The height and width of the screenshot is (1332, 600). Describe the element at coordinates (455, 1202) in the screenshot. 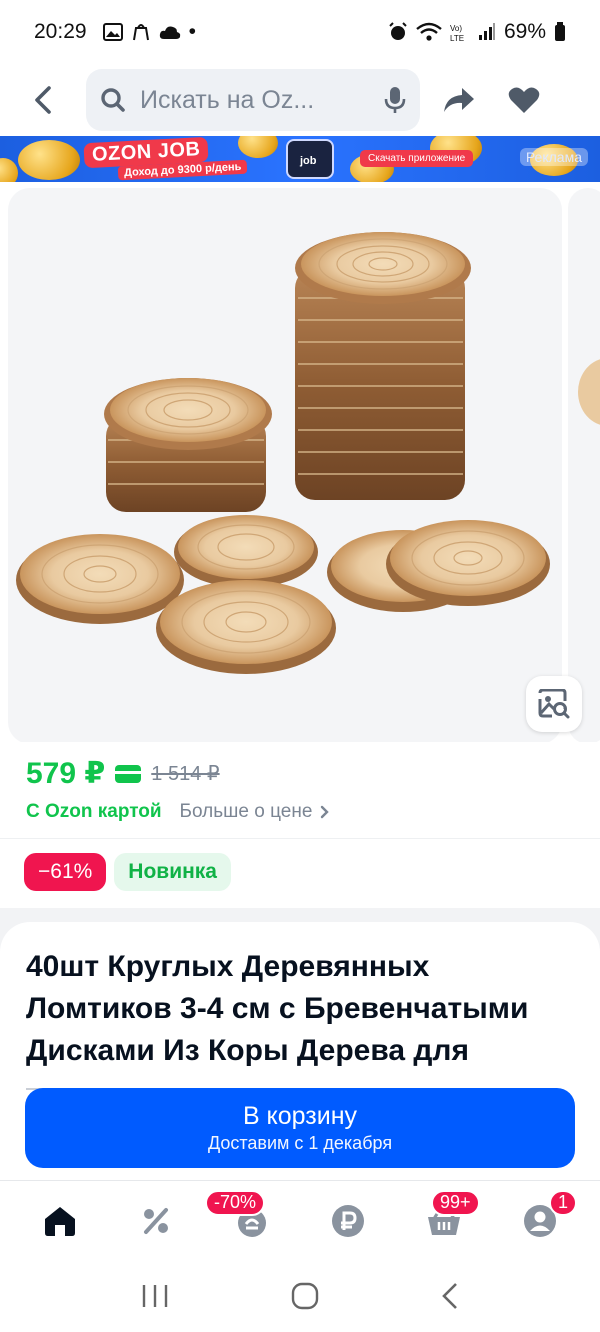

I see `nav-cart-badge: 99+` at that location.